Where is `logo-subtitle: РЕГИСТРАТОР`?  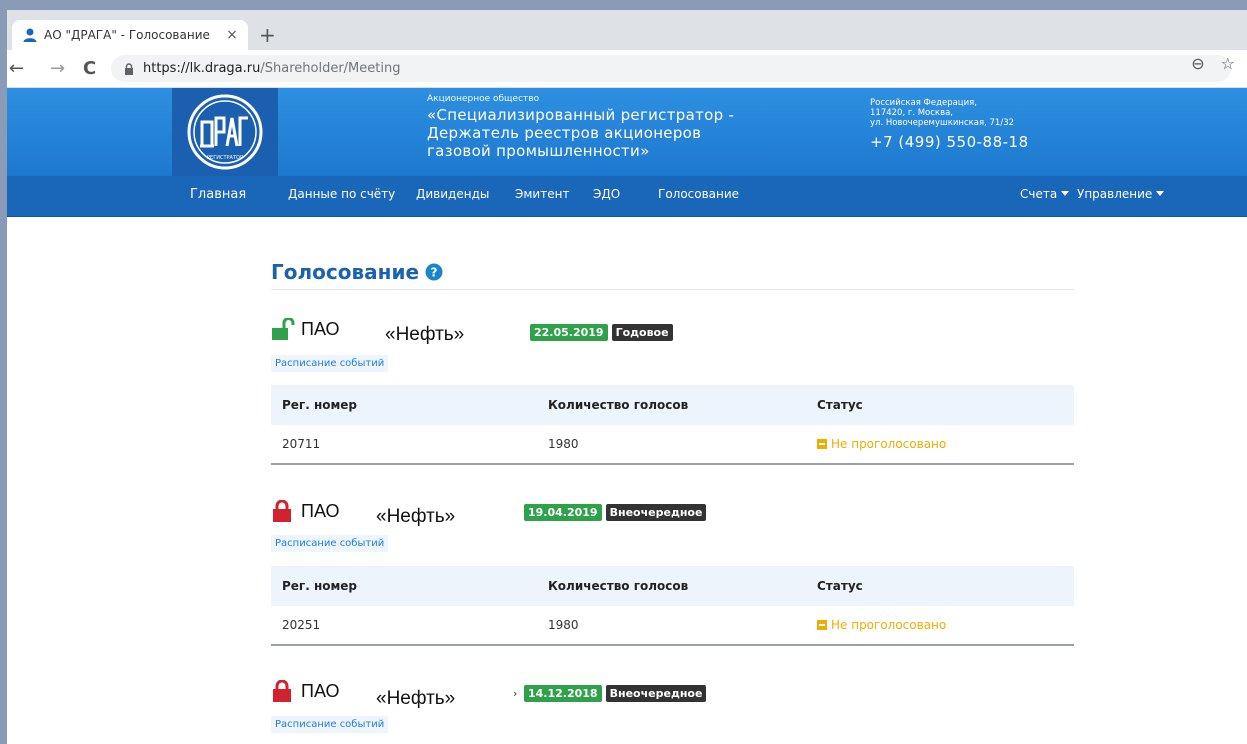
logo-subtitle: РЕГИСТРАТОР is located at coordinates (225, 158).